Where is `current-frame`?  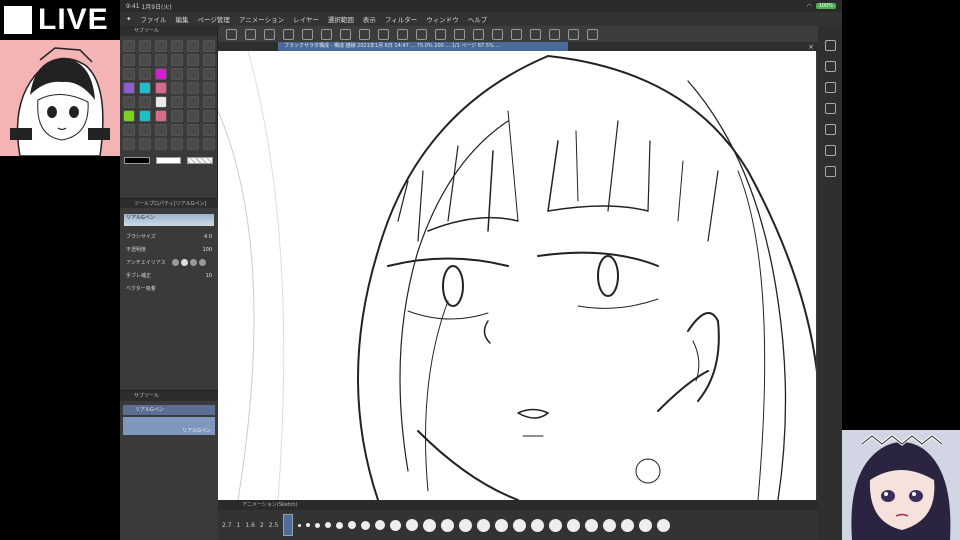
current-frame is located at coordinates (288, 525).